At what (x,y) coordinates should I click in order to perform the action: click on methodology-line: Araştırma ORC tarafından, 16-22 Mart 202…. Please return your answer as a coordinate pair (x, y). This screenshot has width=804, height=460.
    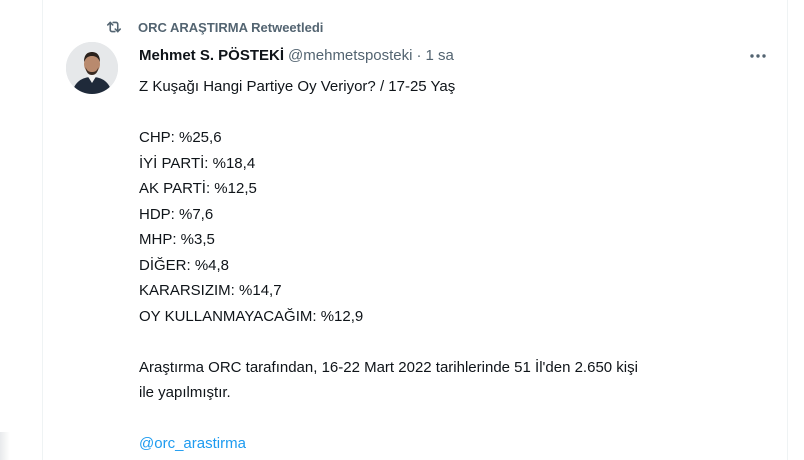
    Looking at the image, I should click on (388, 367).